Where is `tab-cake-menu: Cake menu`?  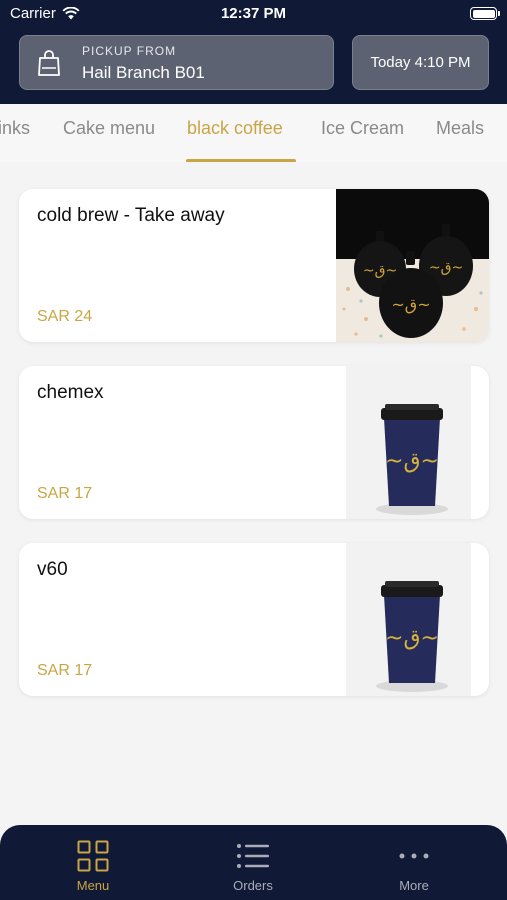 tab-cake-menu: Cake menu is located at coordinates (109, 128).